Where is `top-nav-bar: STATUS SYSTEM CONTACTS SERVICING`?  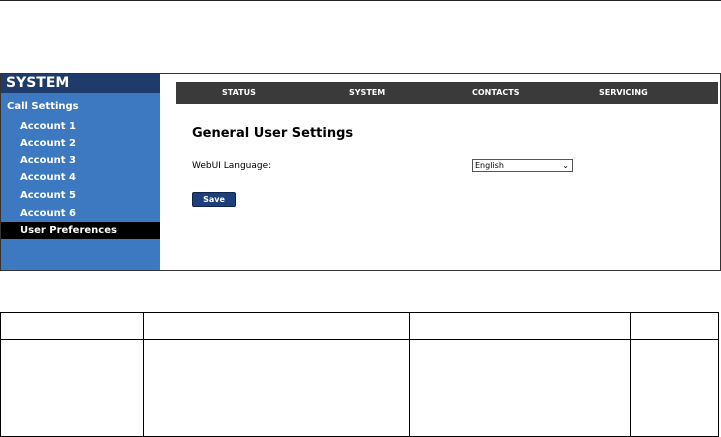
top-nav-bar: STATUS SYSTEM CONTACTS SERVICING is located at coordinates (447, 93).